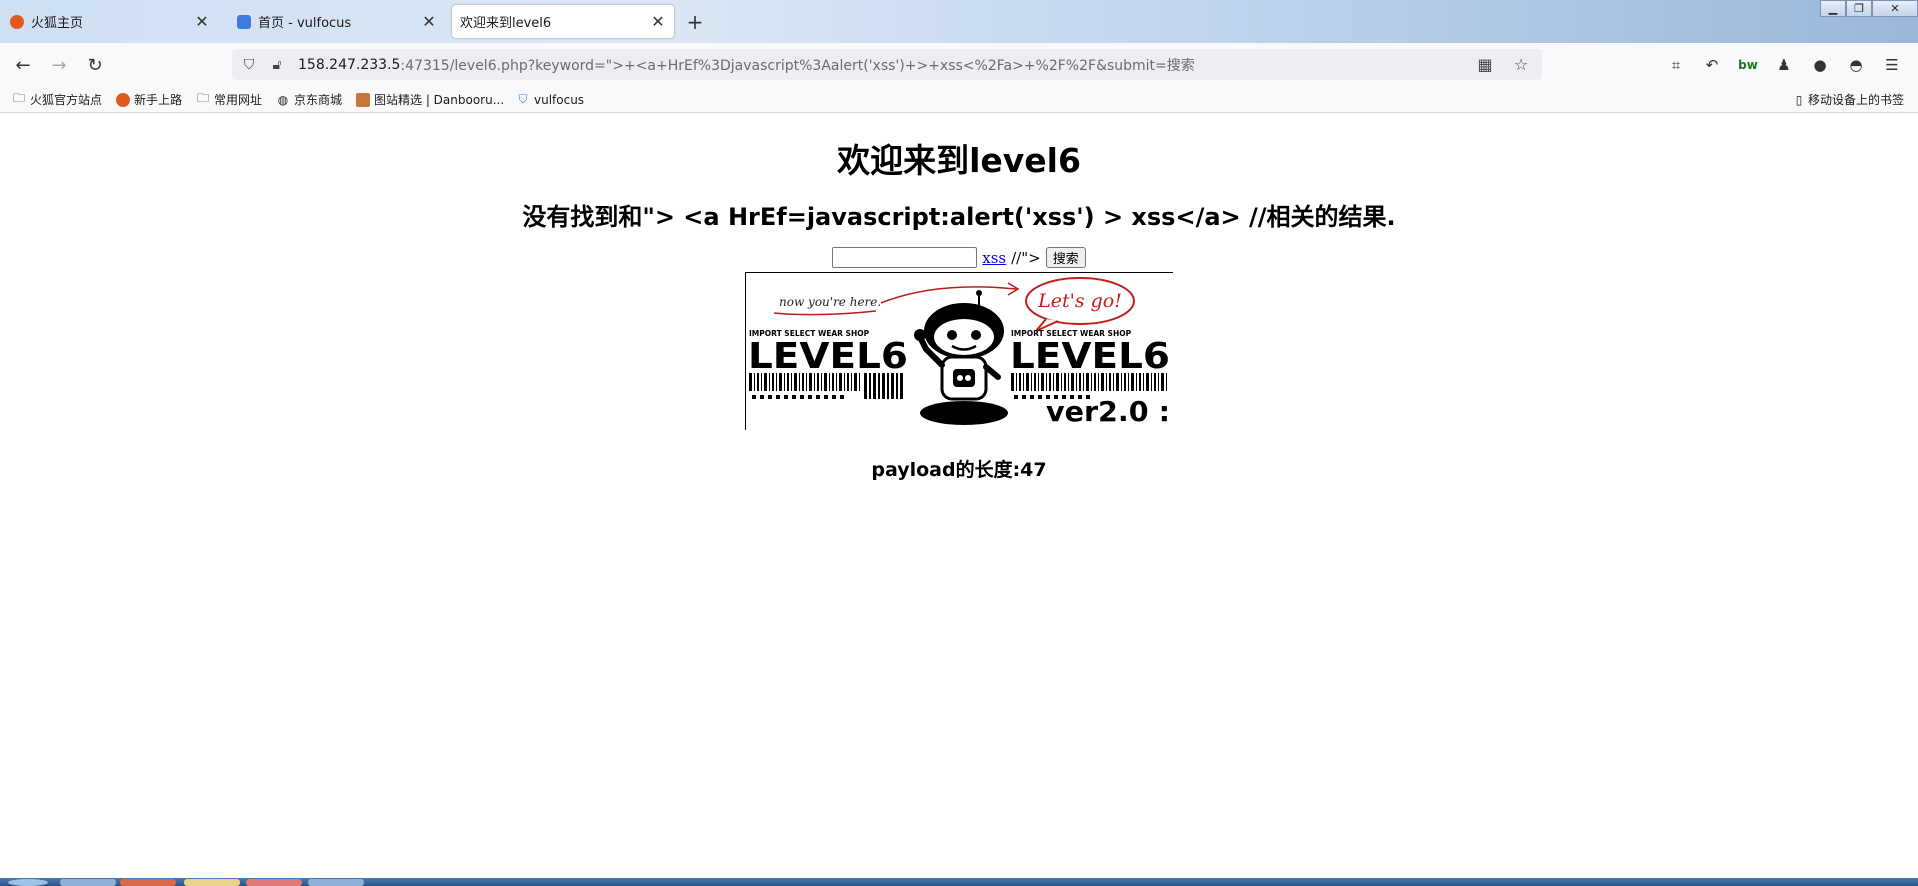 This screenshot has width=1918, height=886. I want to click on bookmark-label: 京东商城, so click(318, 100).